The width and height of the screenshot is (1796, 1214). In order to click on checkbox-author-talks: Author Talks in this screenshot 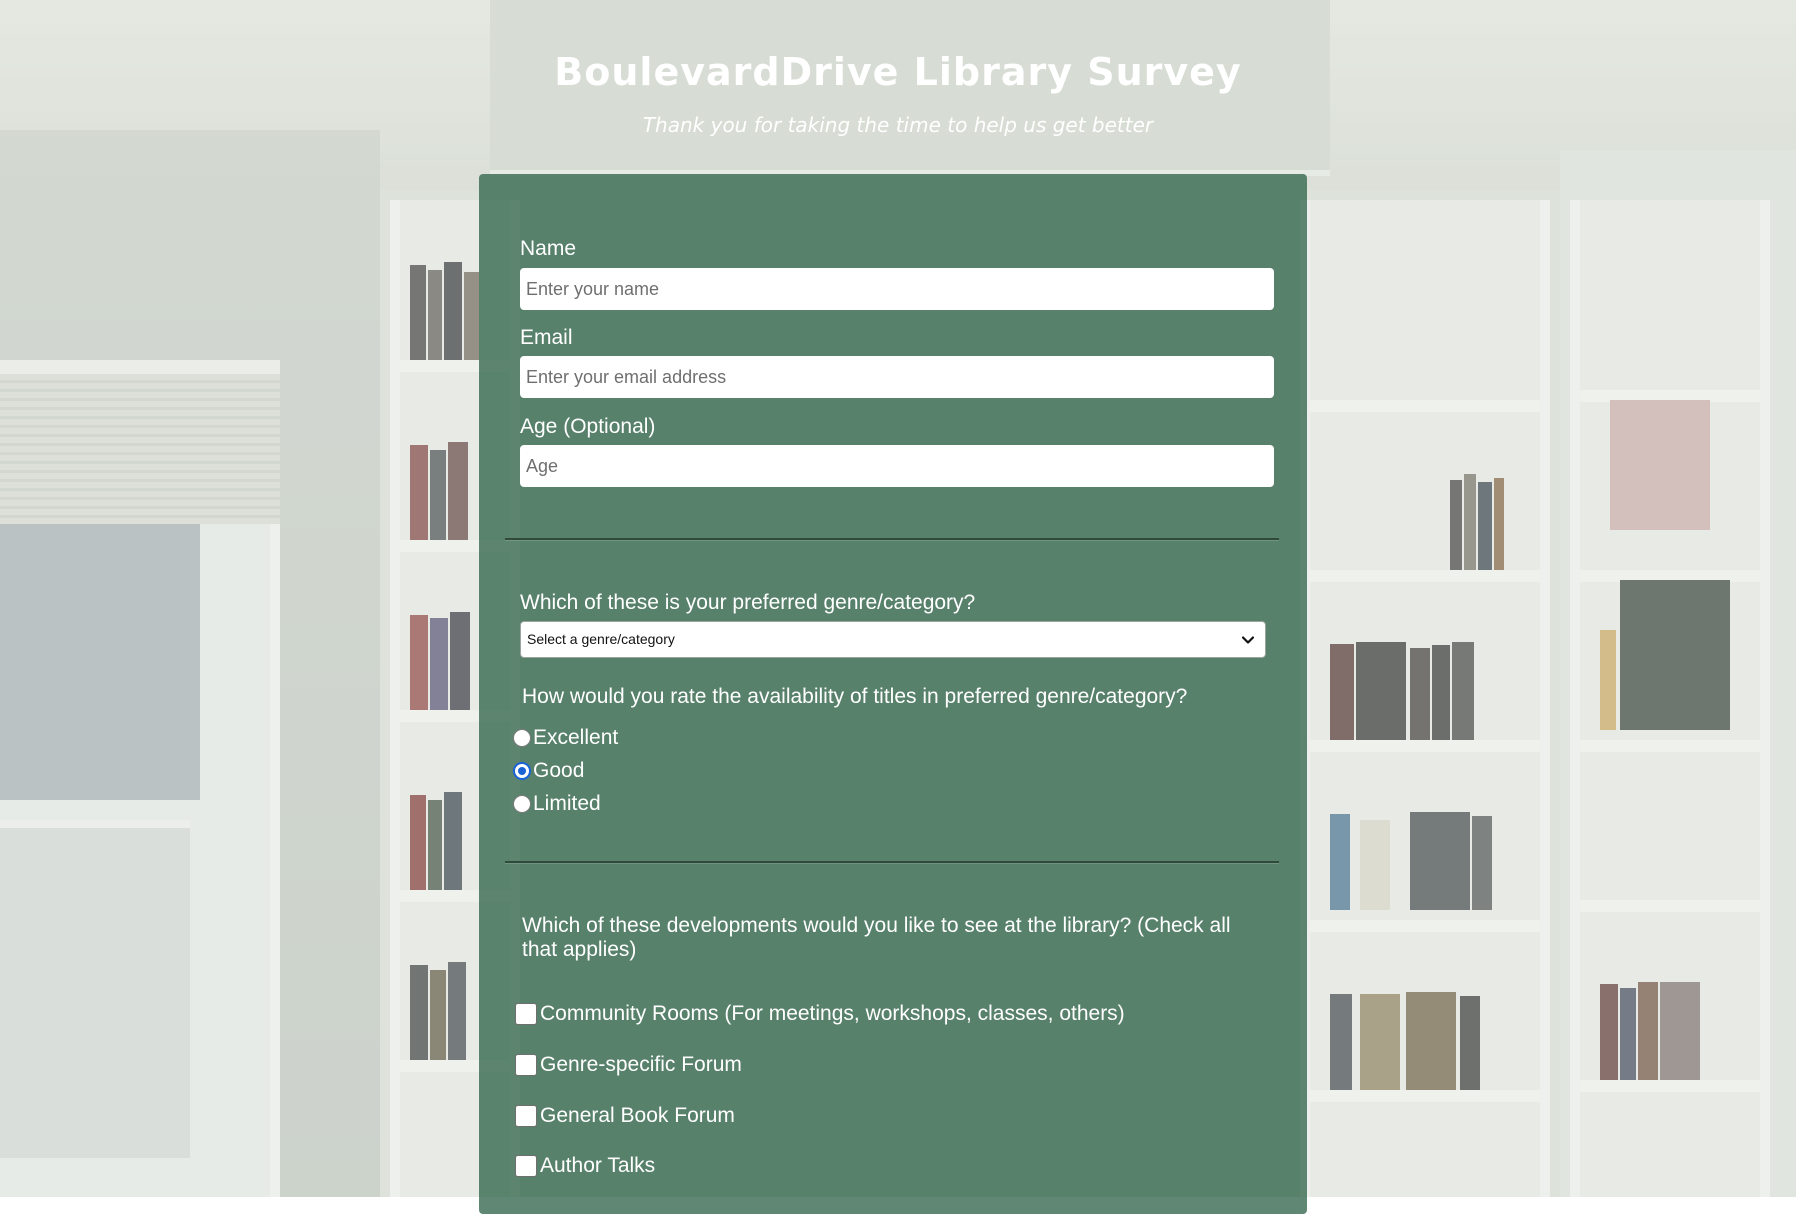, I will do `click(585, 1166)`.